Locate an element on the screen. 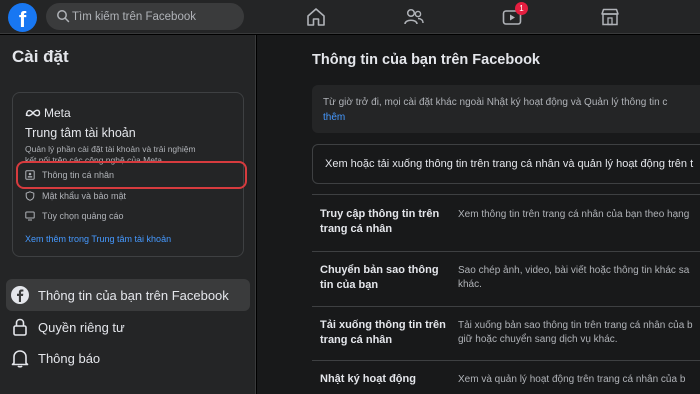 Image resolution: width=700 pixels, height=394 pixels. bell-icon is located at coordinates (20, 359).